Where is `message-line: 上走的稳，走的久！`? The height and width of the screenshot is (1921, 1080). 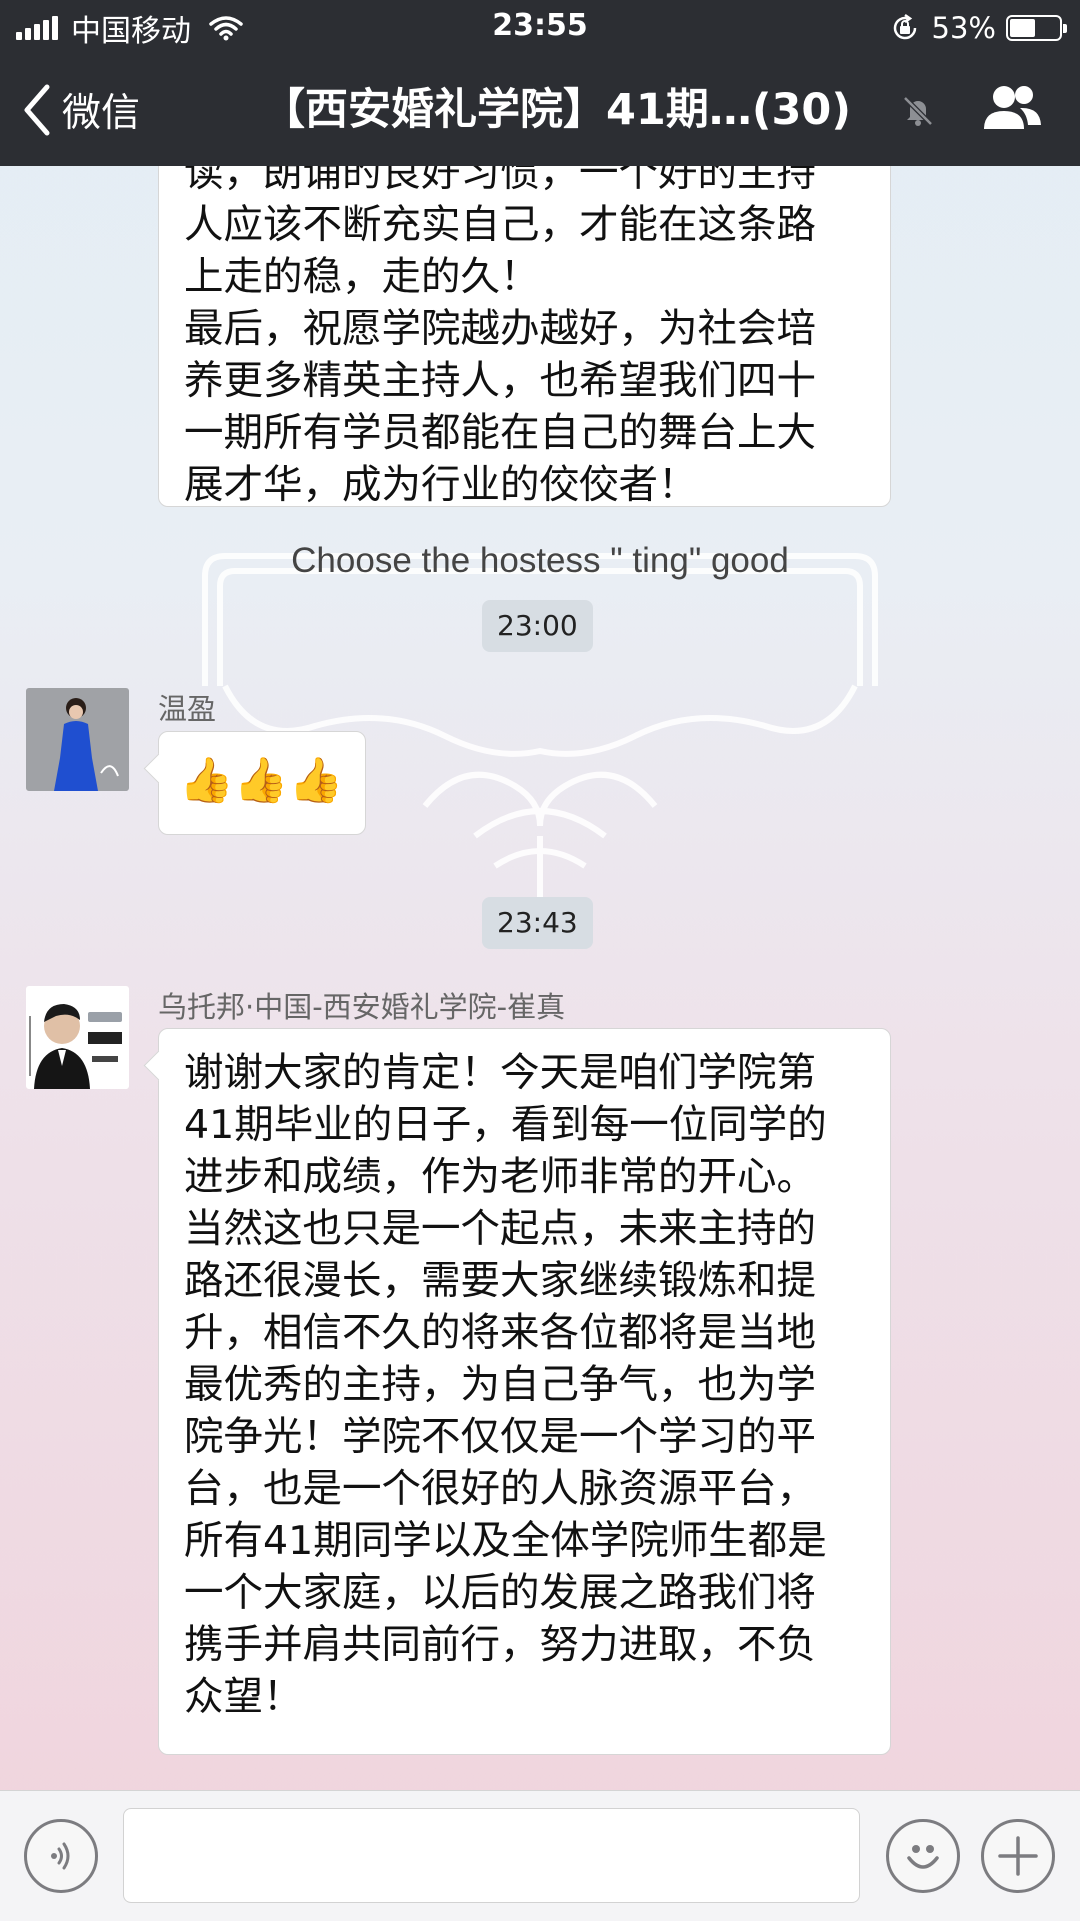
message-line: 上走的稳，走的久！ is located at coordinates (362, 277).